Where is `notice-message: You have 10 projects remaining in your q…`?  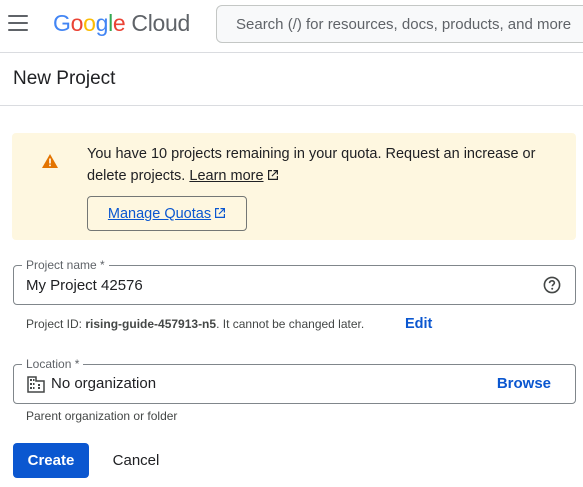
notice-message: You have 10 projects remaining in your q… is located at coordinates (327, 165).